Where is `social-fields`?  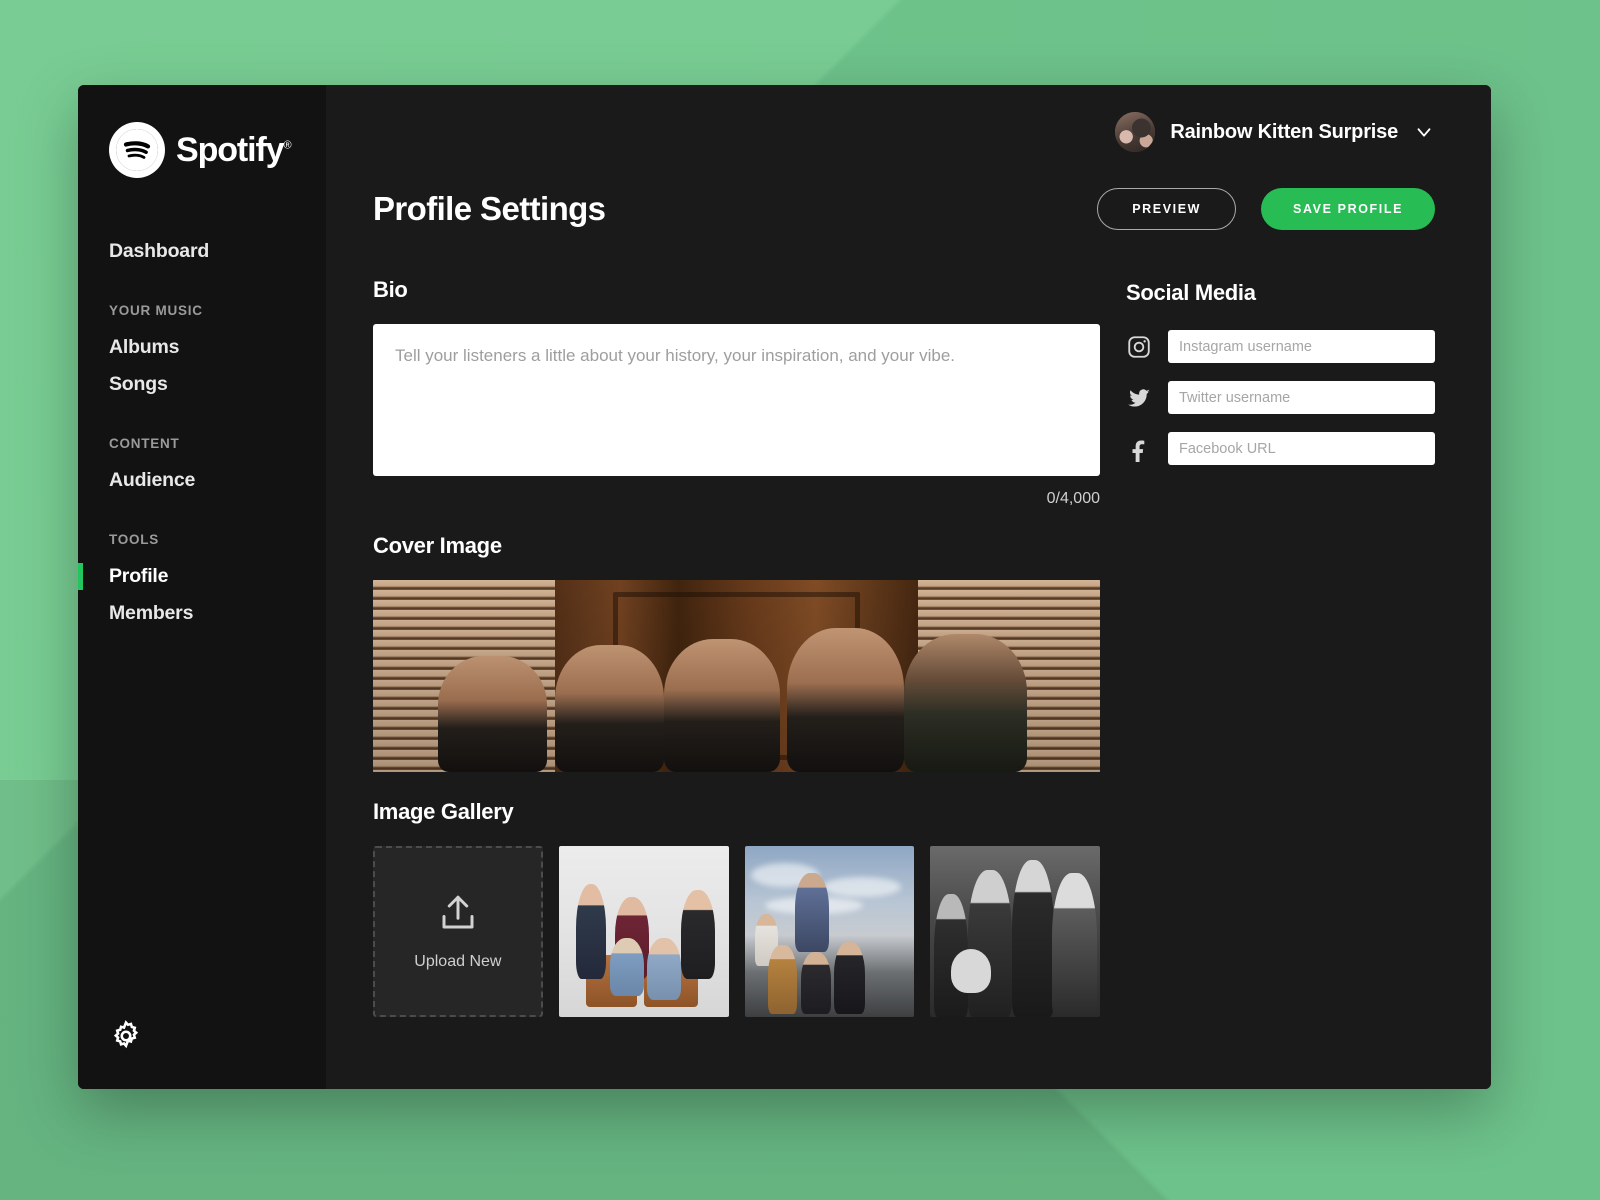 social-fields is located at coordinates (1280, 397).